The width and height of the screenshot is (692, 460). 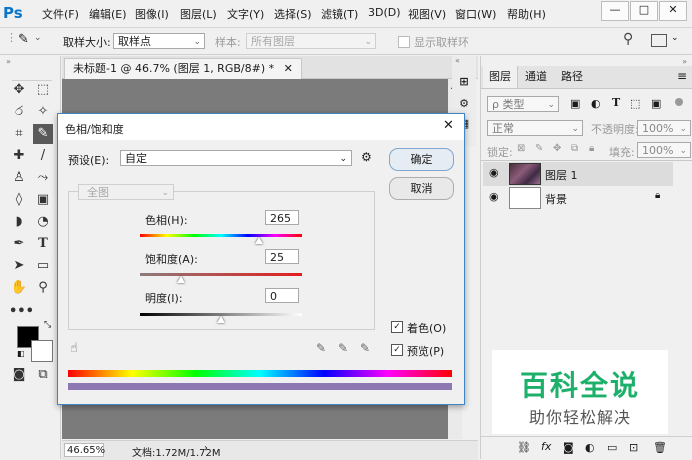 What do you see at coordinates (574, 148) in the screenshot?
I see `lock-artboard-icon: ⧉` at bounding box center [574, 148].